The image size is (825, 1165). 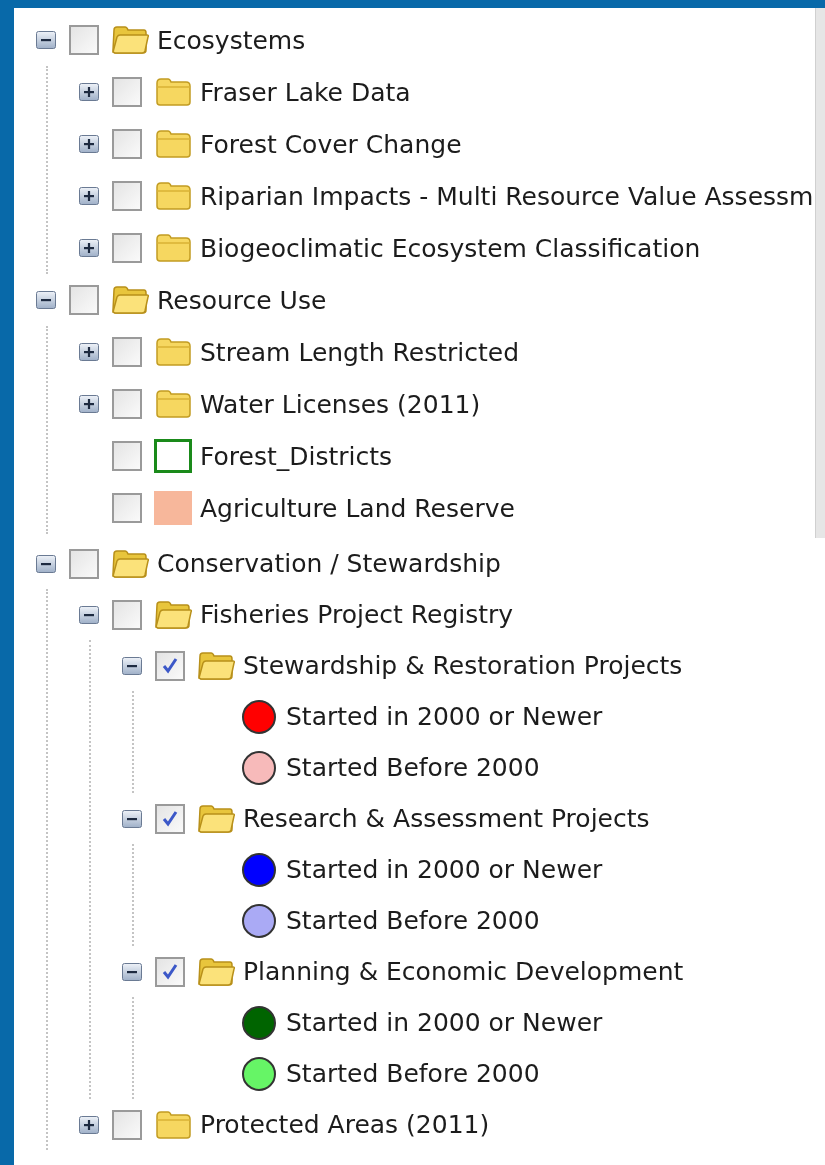 What do you see at coordinates (357, 614) in the screenshot?
I see `folder-label: Fisheries Project Registry` at bounding box center [357, 614].